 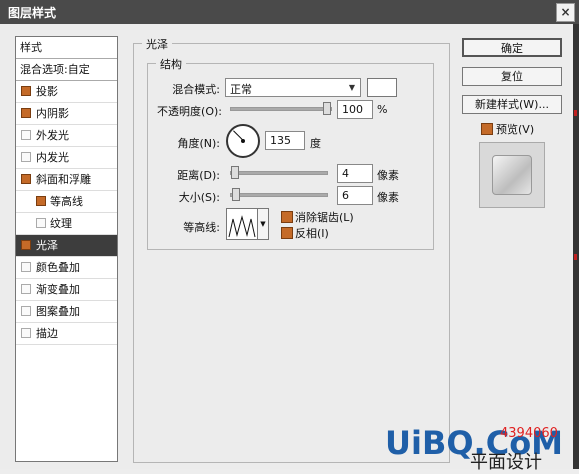 What do you see at coordinates (355, 173) in the screenshot?
I see `distance-input: 4` at bounding box center [355, 173].